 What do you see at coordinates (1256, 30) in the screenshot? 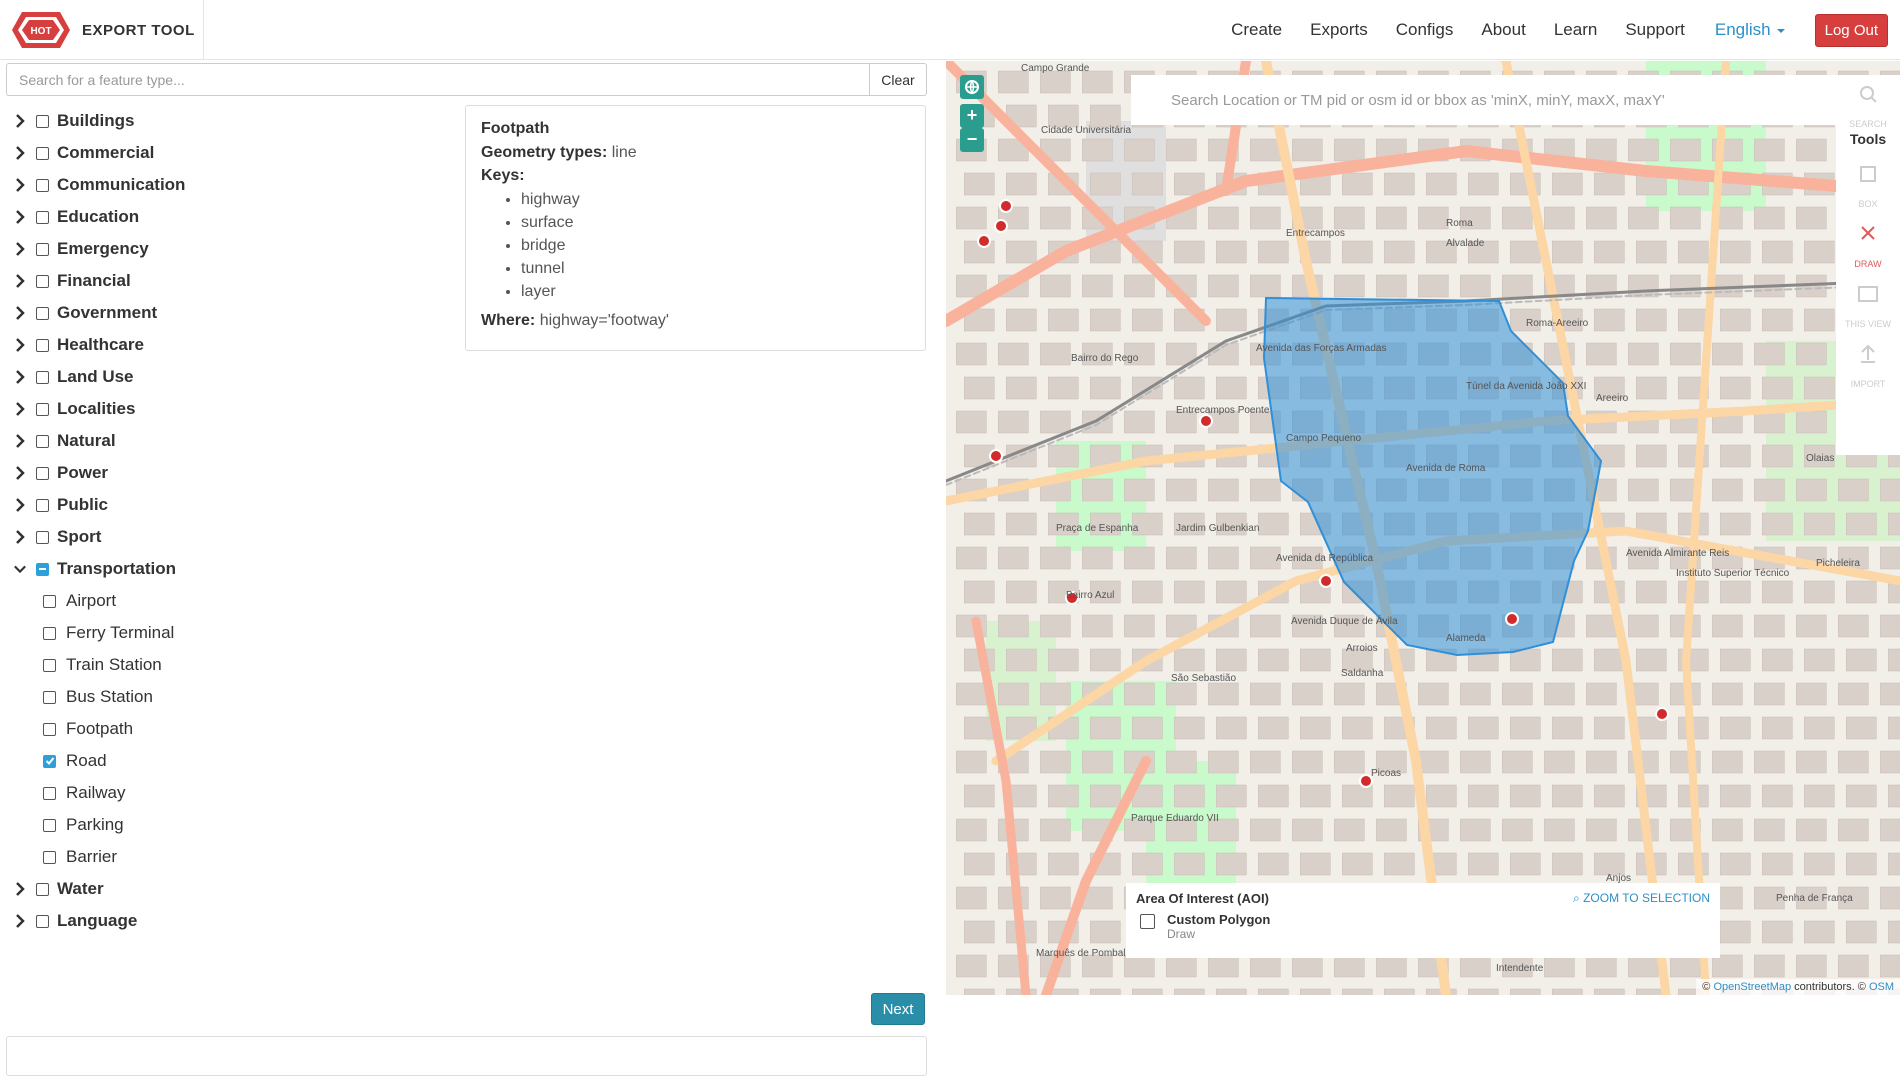
I see `nav-create: Create` at bounding box center [1256, 30].